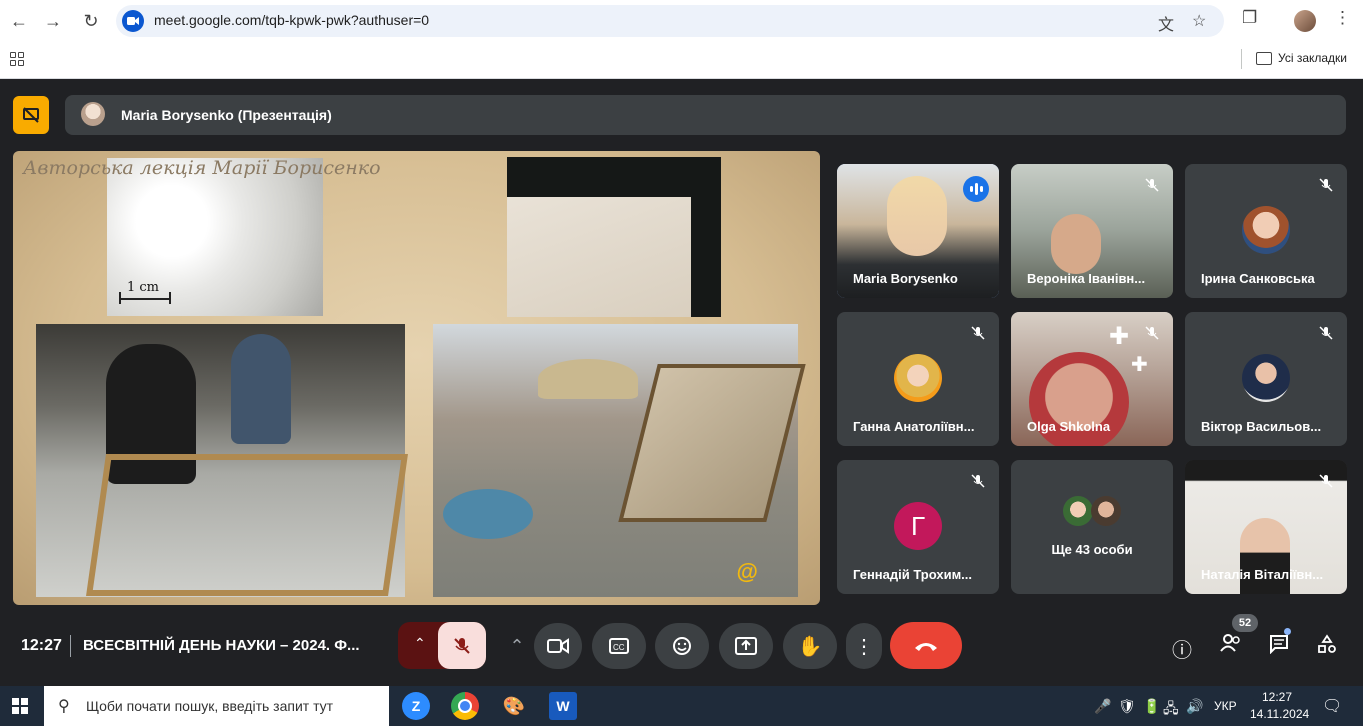 The image size is (1363, 726). I want to click on back-button: ←, so click(19, 21).